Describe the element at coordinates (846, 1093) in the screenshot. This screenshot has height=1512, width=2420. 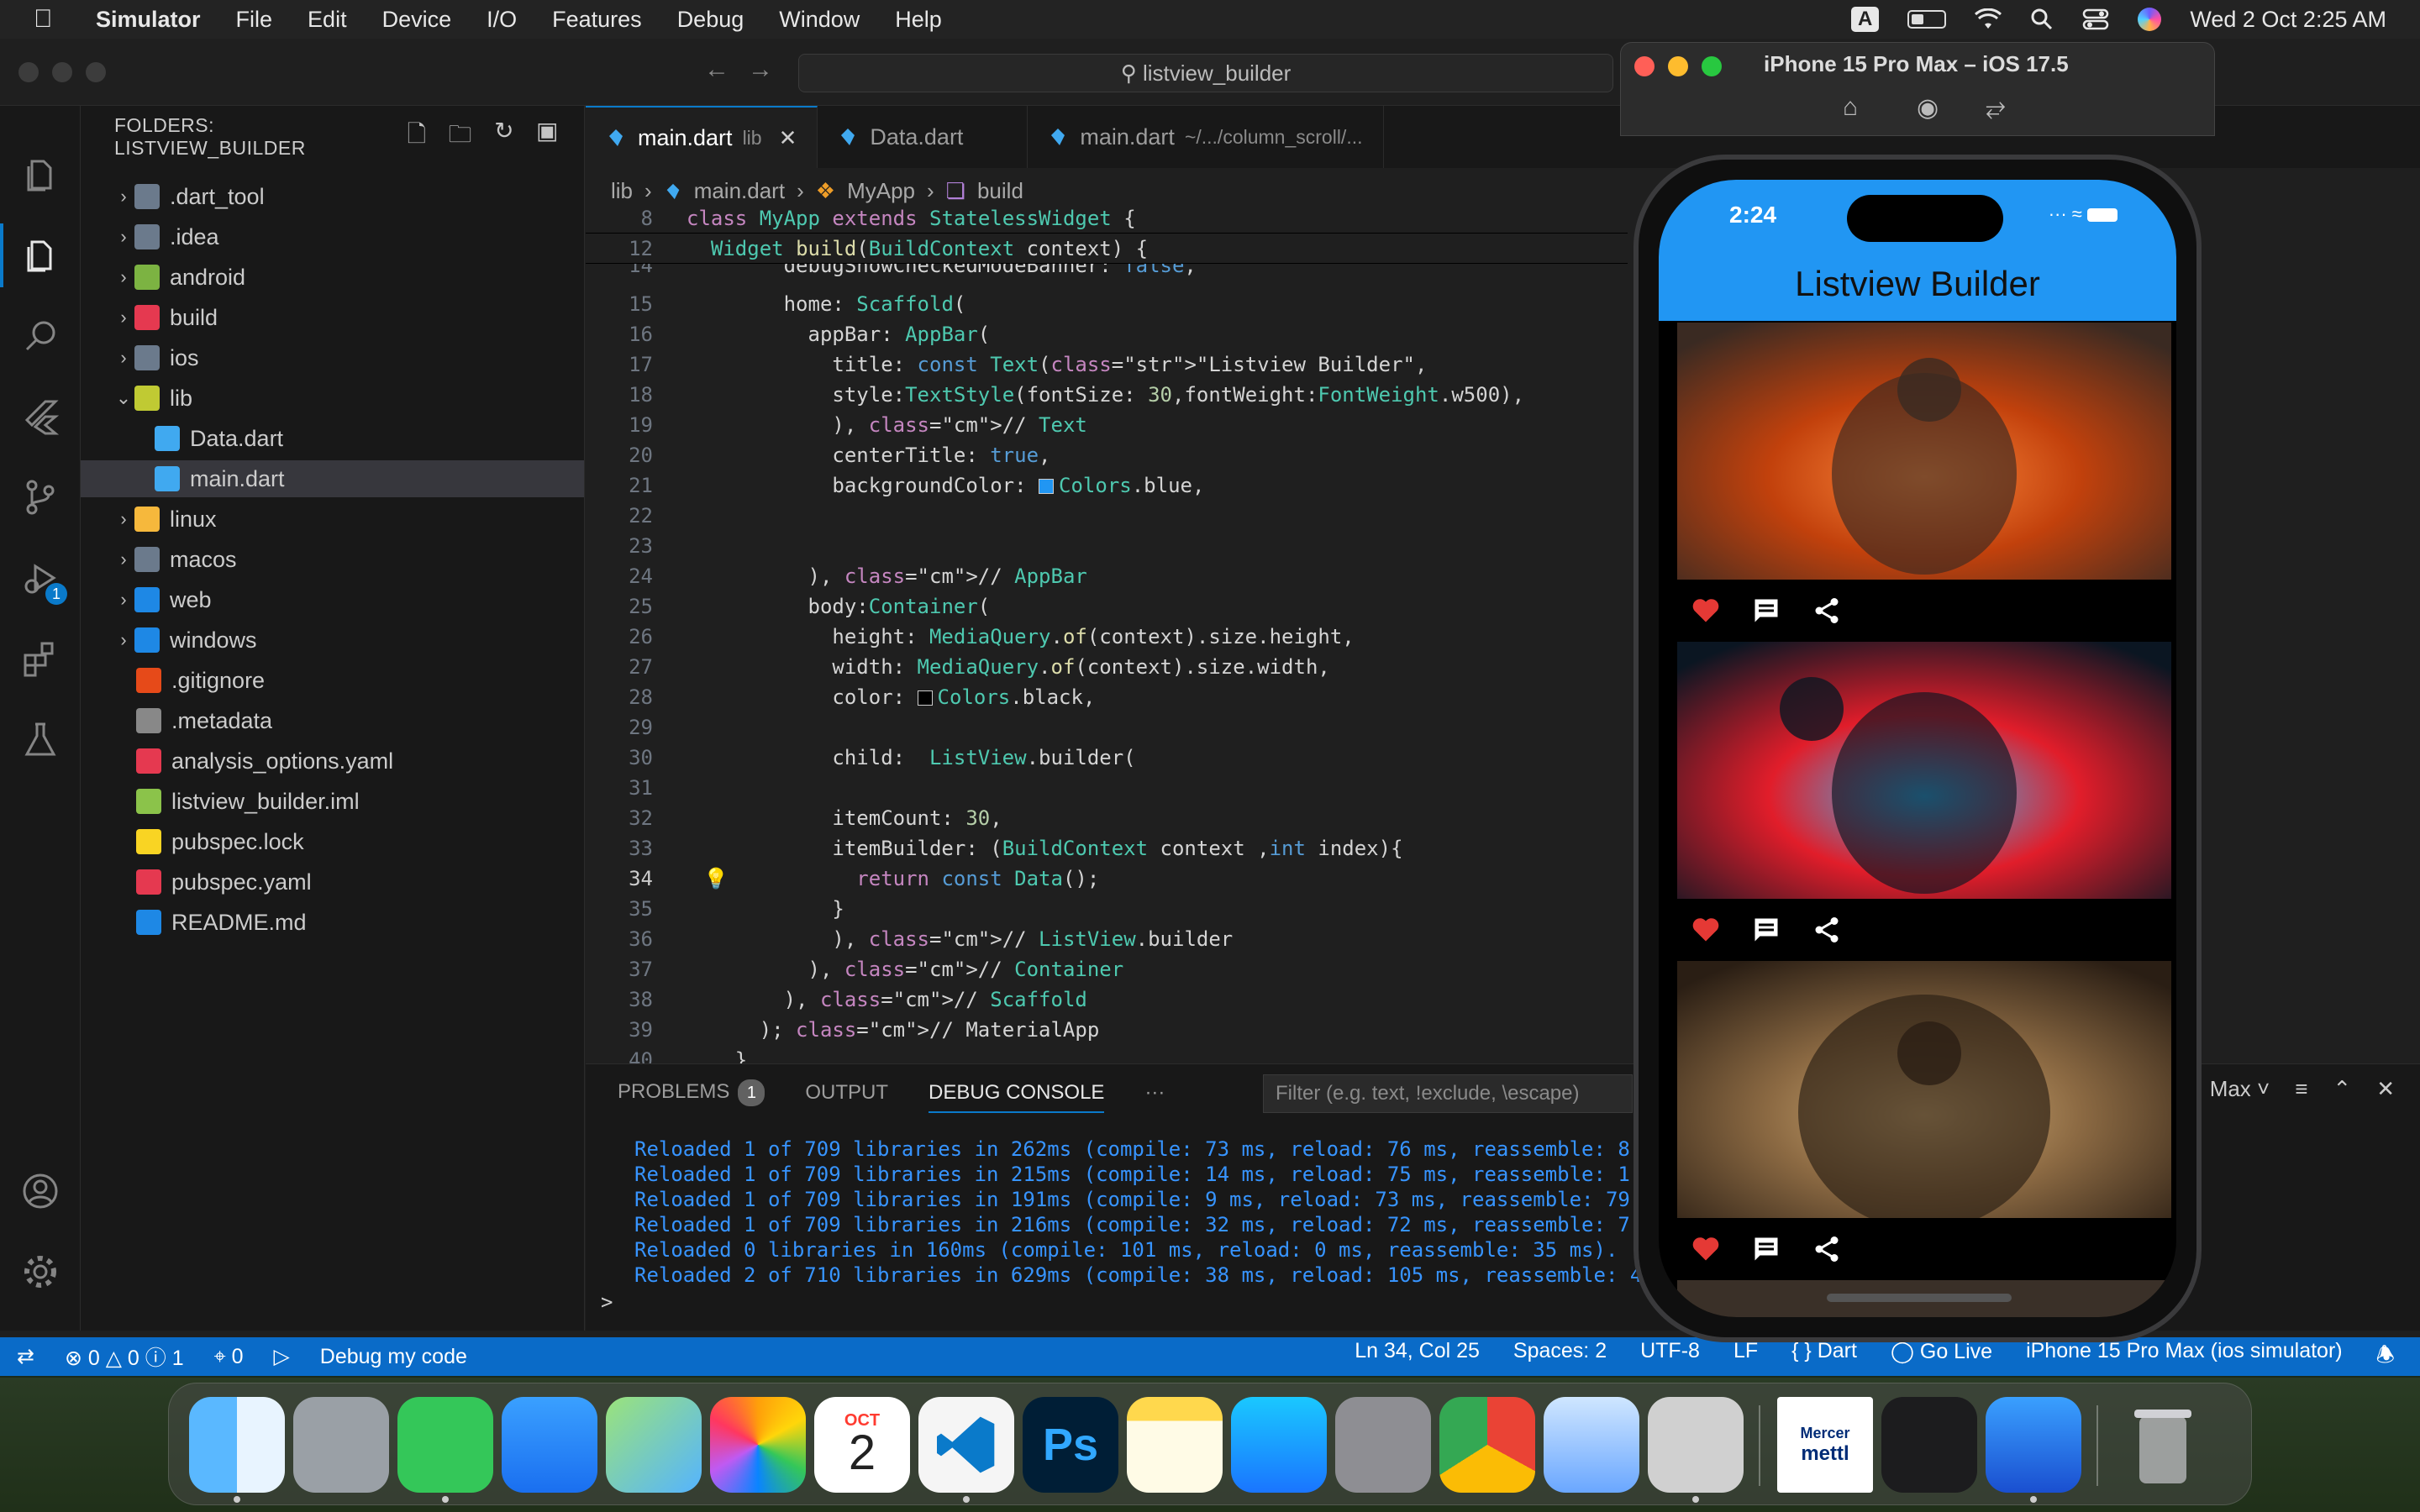
I see `panel-tab-output: OUTPUT` at that location.